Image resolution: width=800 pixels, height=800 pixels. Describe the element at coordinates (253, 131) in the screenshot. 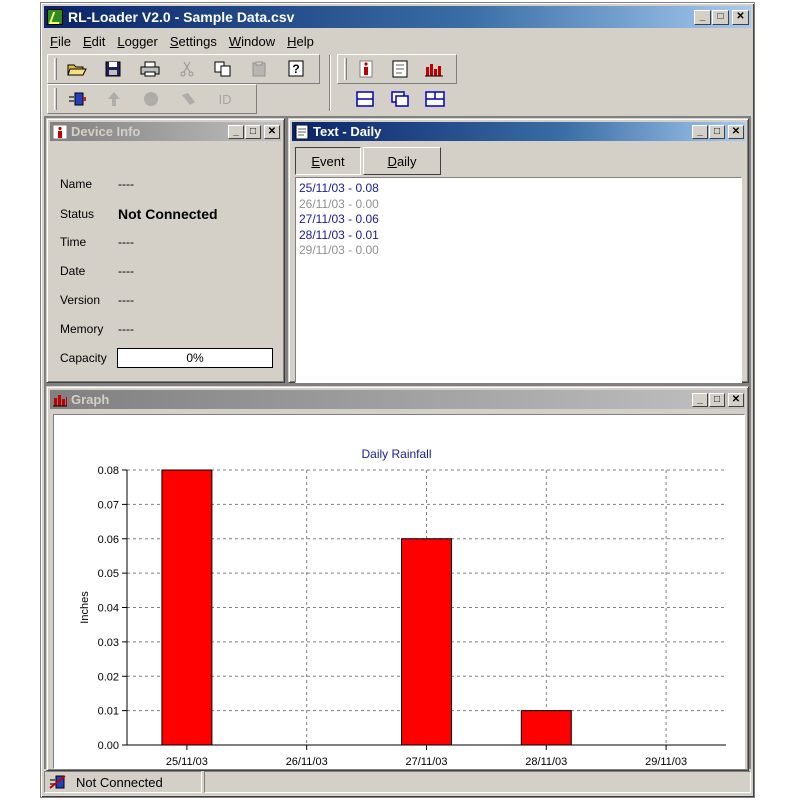

I see `device-info-maximize-button: □` at that location.